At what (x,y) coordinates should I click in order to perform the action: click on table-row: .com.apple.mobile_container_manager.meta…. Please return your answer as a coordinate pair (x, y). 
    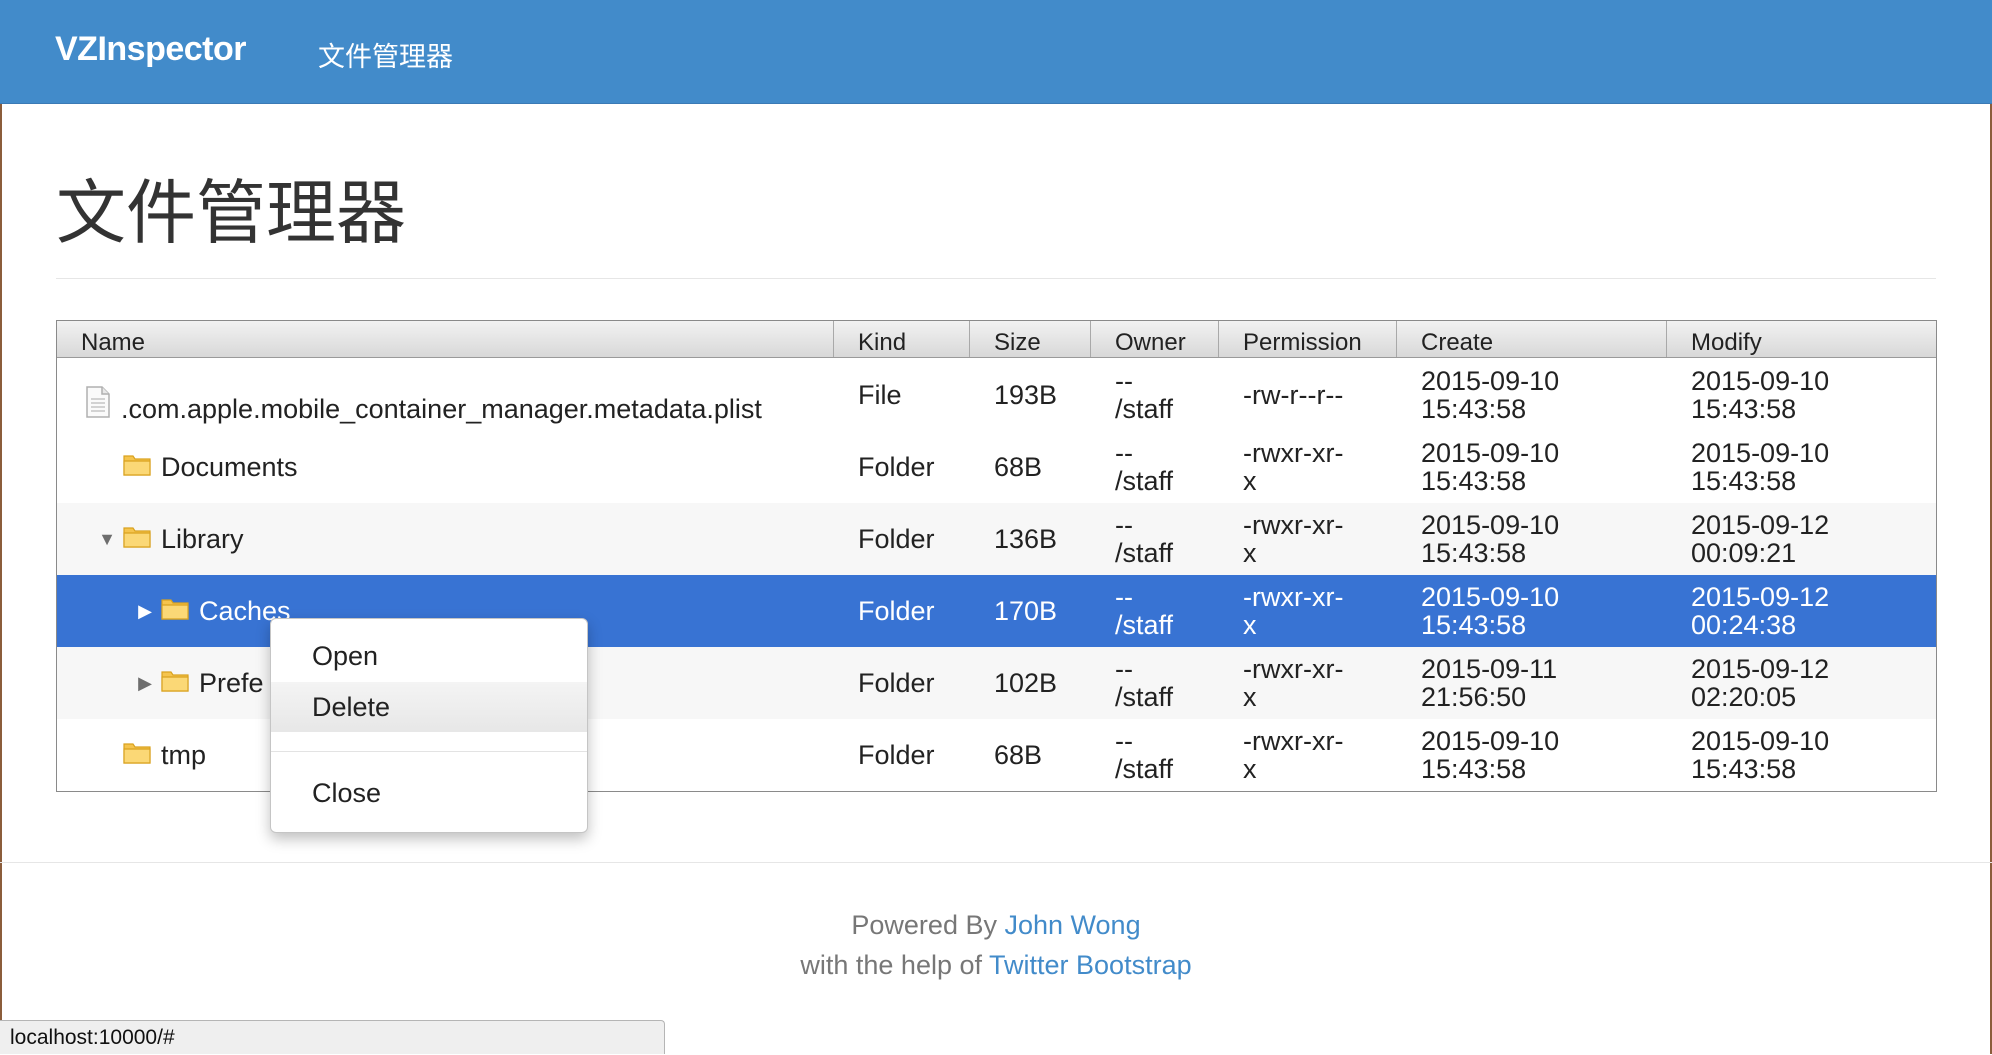
    Looking at the image, I should click on (996, 395).